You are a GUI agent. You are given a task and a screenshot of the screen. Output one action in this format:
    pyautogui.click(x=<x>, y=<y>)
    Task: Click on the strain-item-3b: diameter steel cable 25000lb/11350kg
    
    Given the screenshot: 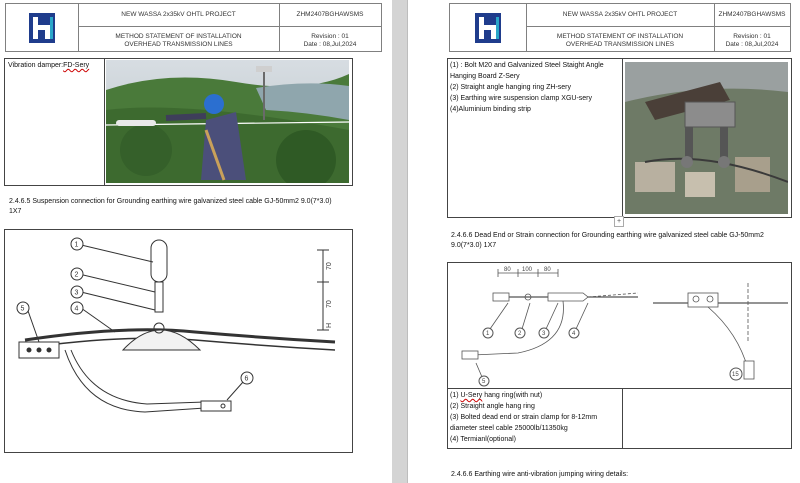 What is the action you would take?
    pyautogui.click(x=509, y=428)
    